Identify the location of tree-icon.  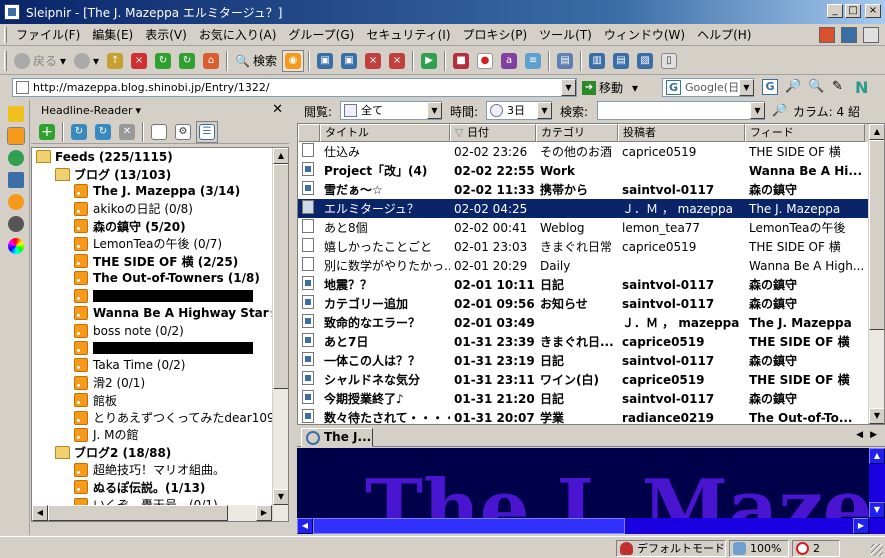
(16, 180).